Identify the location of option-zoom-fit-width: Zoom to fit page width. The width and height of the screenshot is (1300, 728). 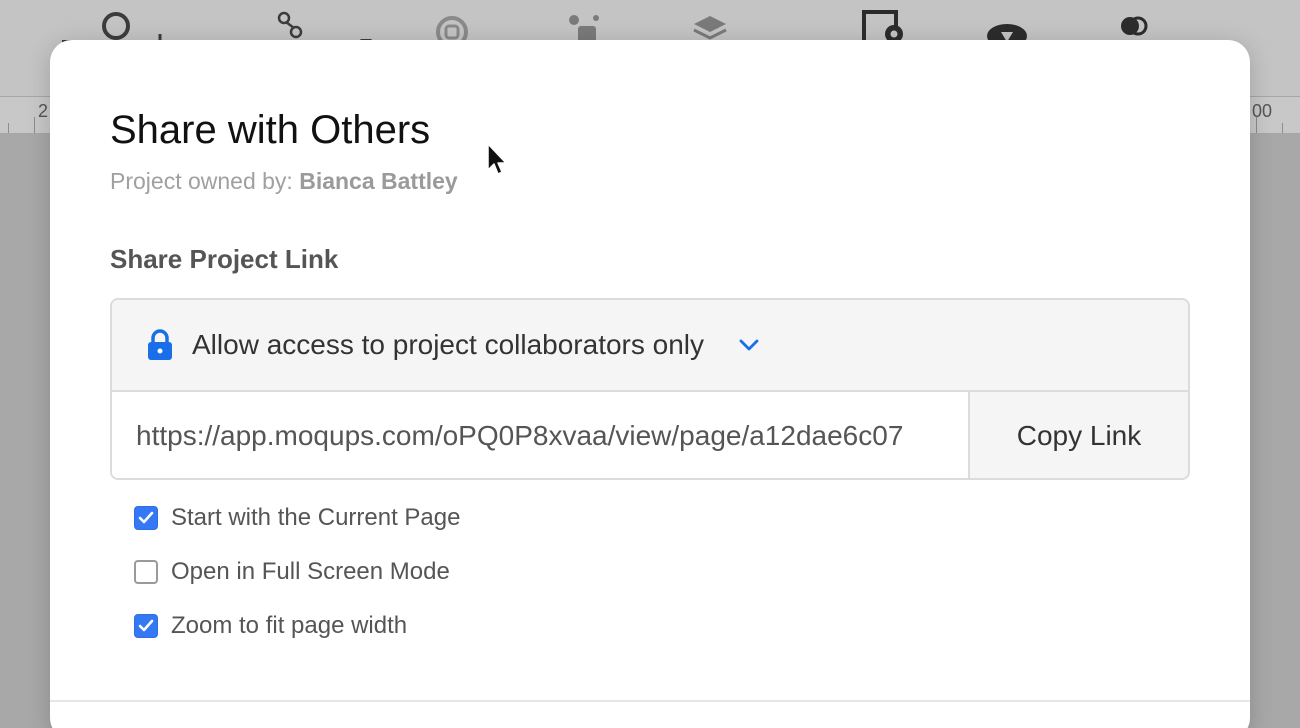
(270, 626).